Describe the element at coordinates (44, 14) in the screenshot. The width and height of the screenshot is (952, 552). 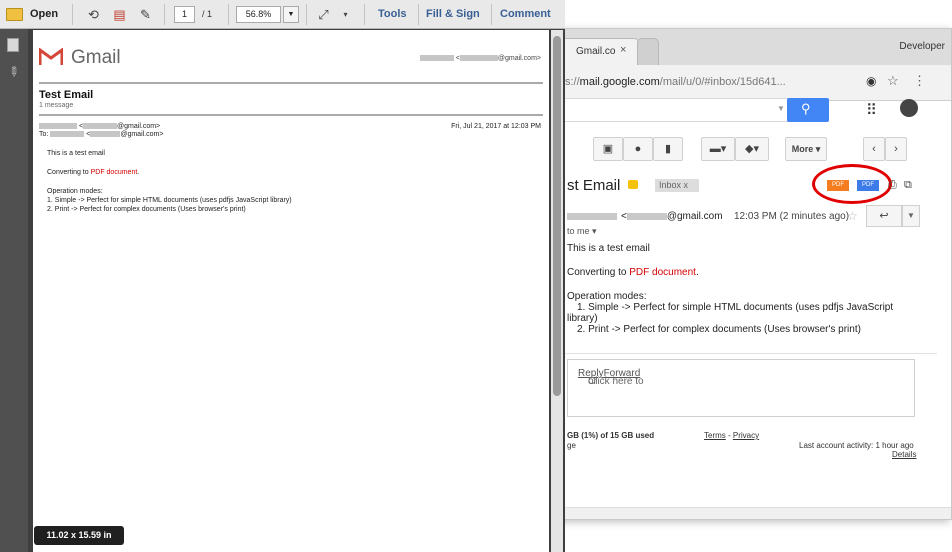
I see `open-button: Open` at that location.